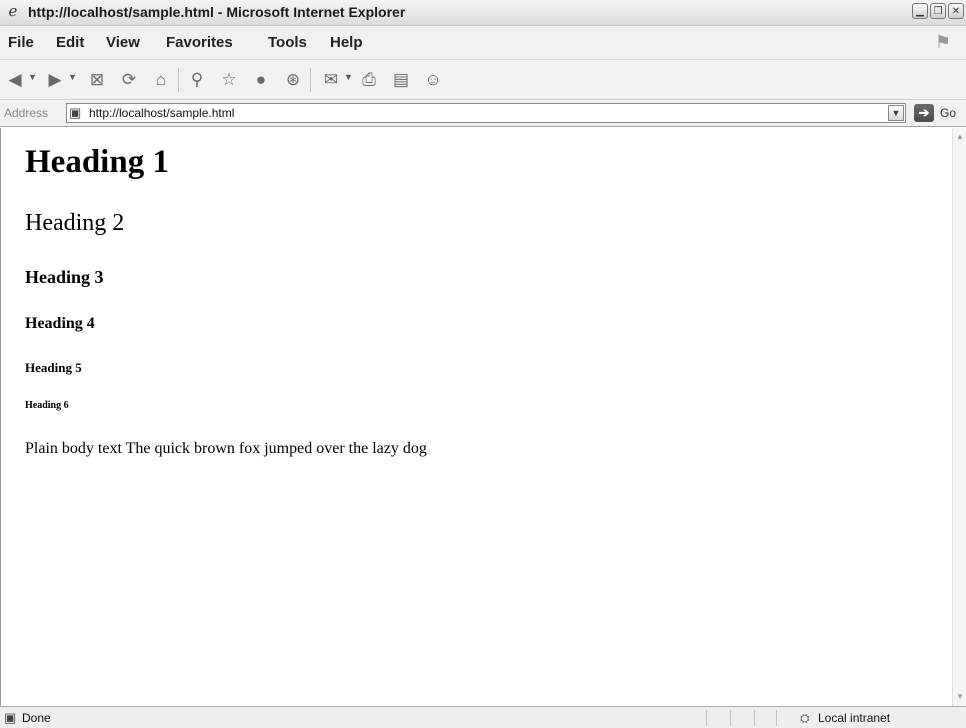  I want to click on heading-6: Heading 6, so click(47, 405).